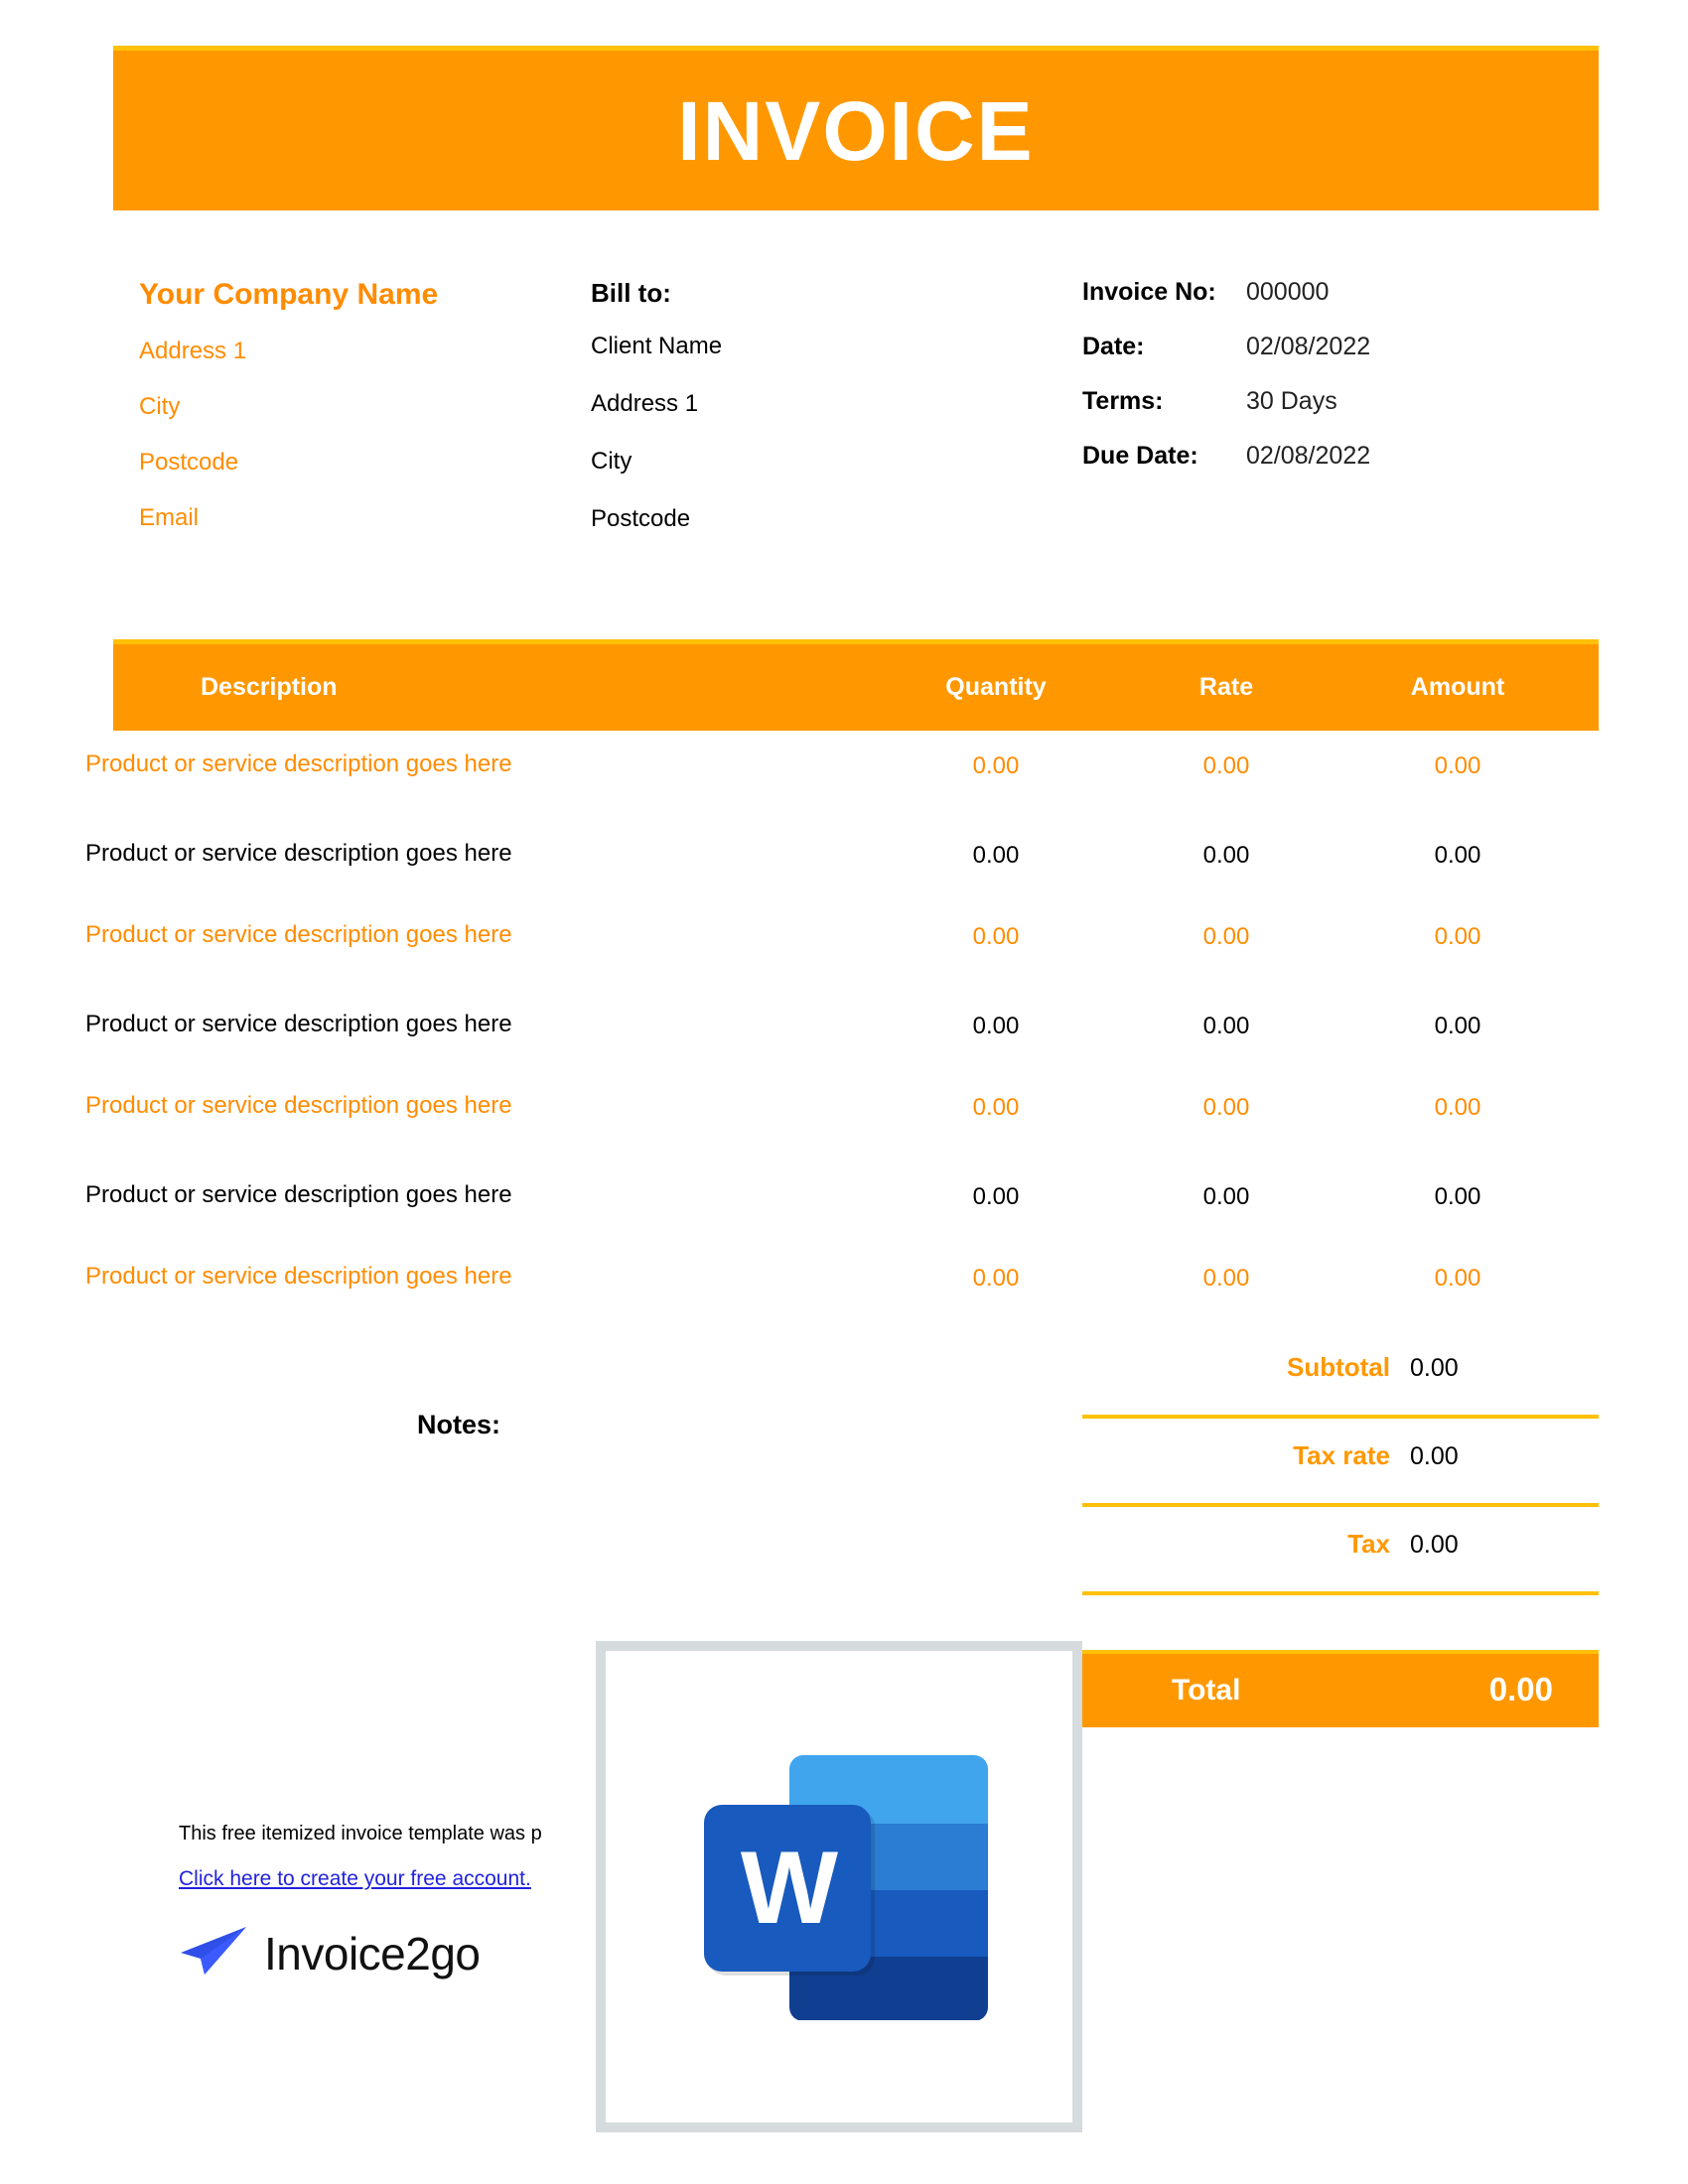 Image resolution: width=1688 pixels, height=2184 pixels. I want to click on word-letter-tile: W, so click(787, 1888).